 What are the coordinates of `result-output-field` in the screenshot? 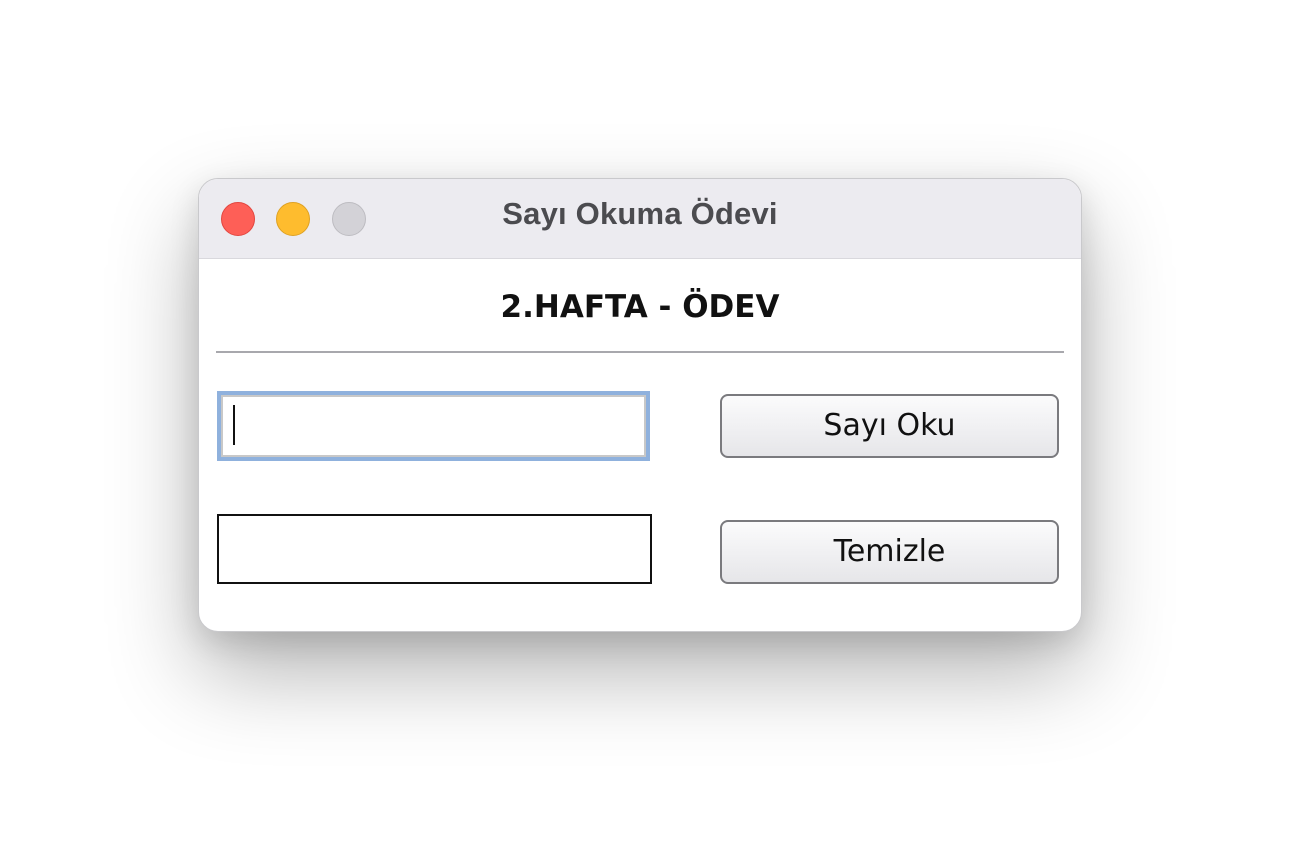 It's located at (434, 549).